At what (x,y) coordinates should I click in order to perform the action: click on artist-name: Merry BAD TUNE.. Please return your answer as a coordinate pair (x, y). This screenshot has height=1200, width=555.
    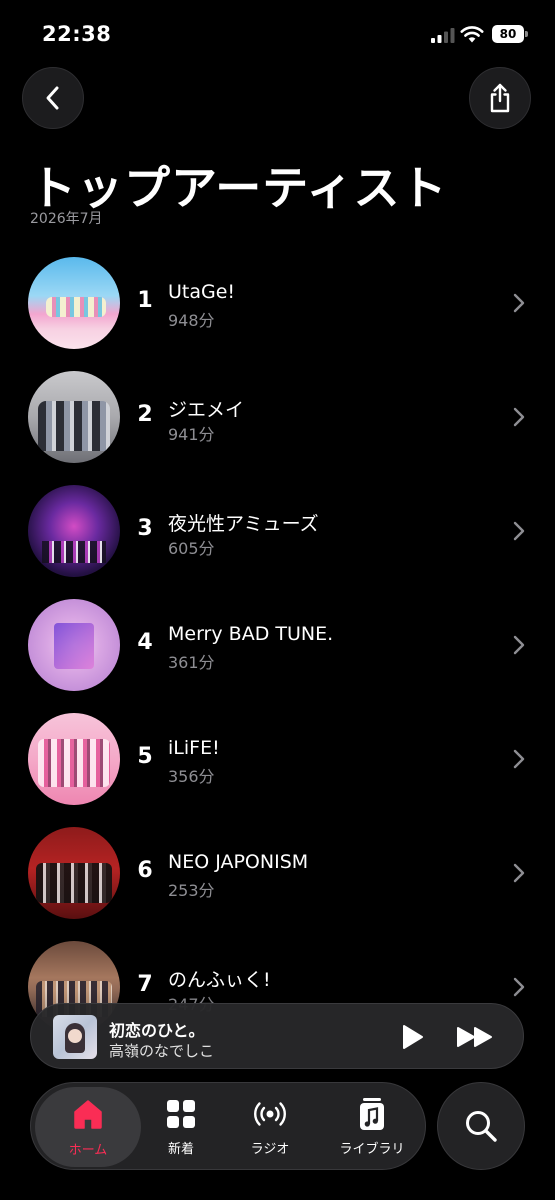
    Looking at the image, I should click on (251, 634).